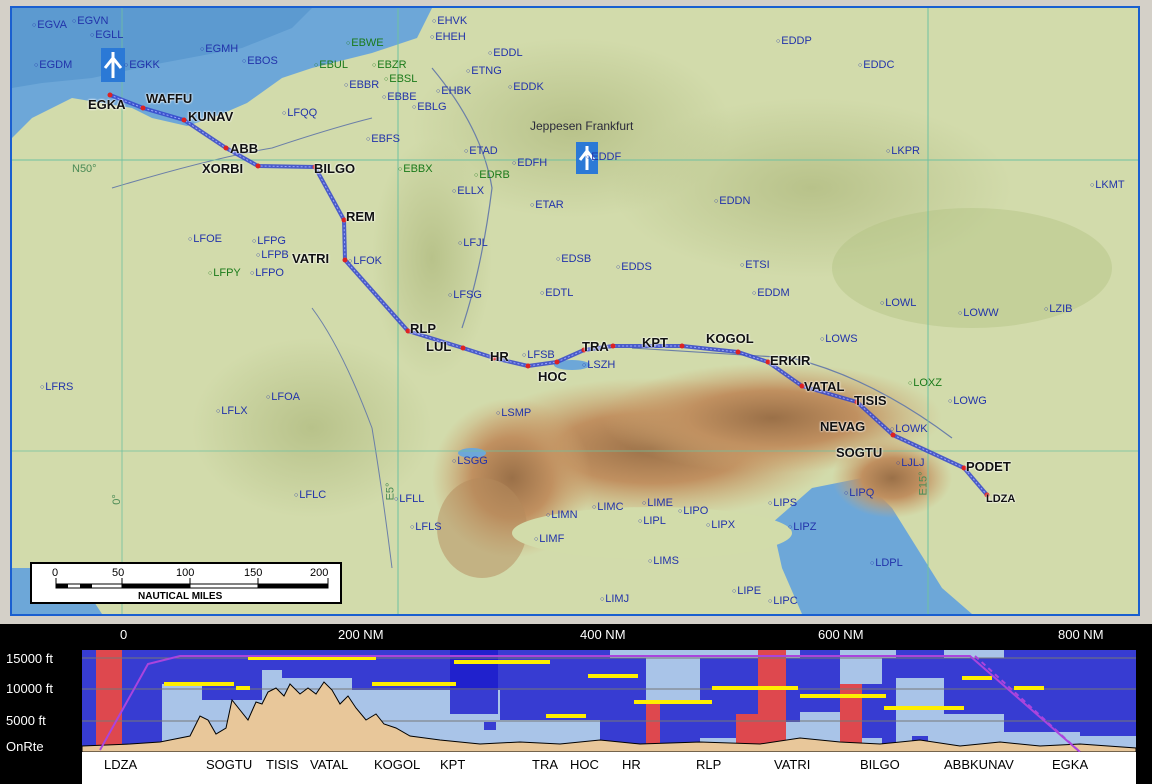 This screenshot has width=1152, height=784. Describe the element at coordinates (429, 107) in the screenshot. I see `airport-eblg: EBLG` at that location.